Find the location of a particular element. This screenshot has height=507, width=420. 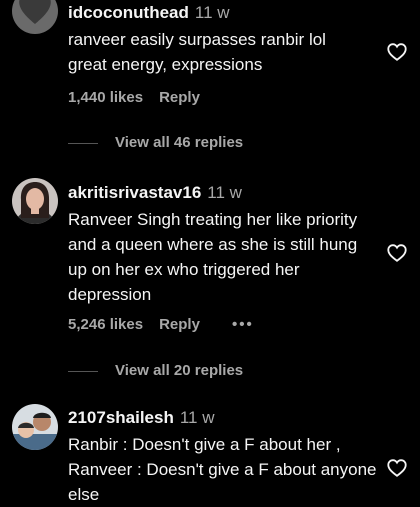

view-replies-label: View all 20 replies is located at coordinates (179, 370).